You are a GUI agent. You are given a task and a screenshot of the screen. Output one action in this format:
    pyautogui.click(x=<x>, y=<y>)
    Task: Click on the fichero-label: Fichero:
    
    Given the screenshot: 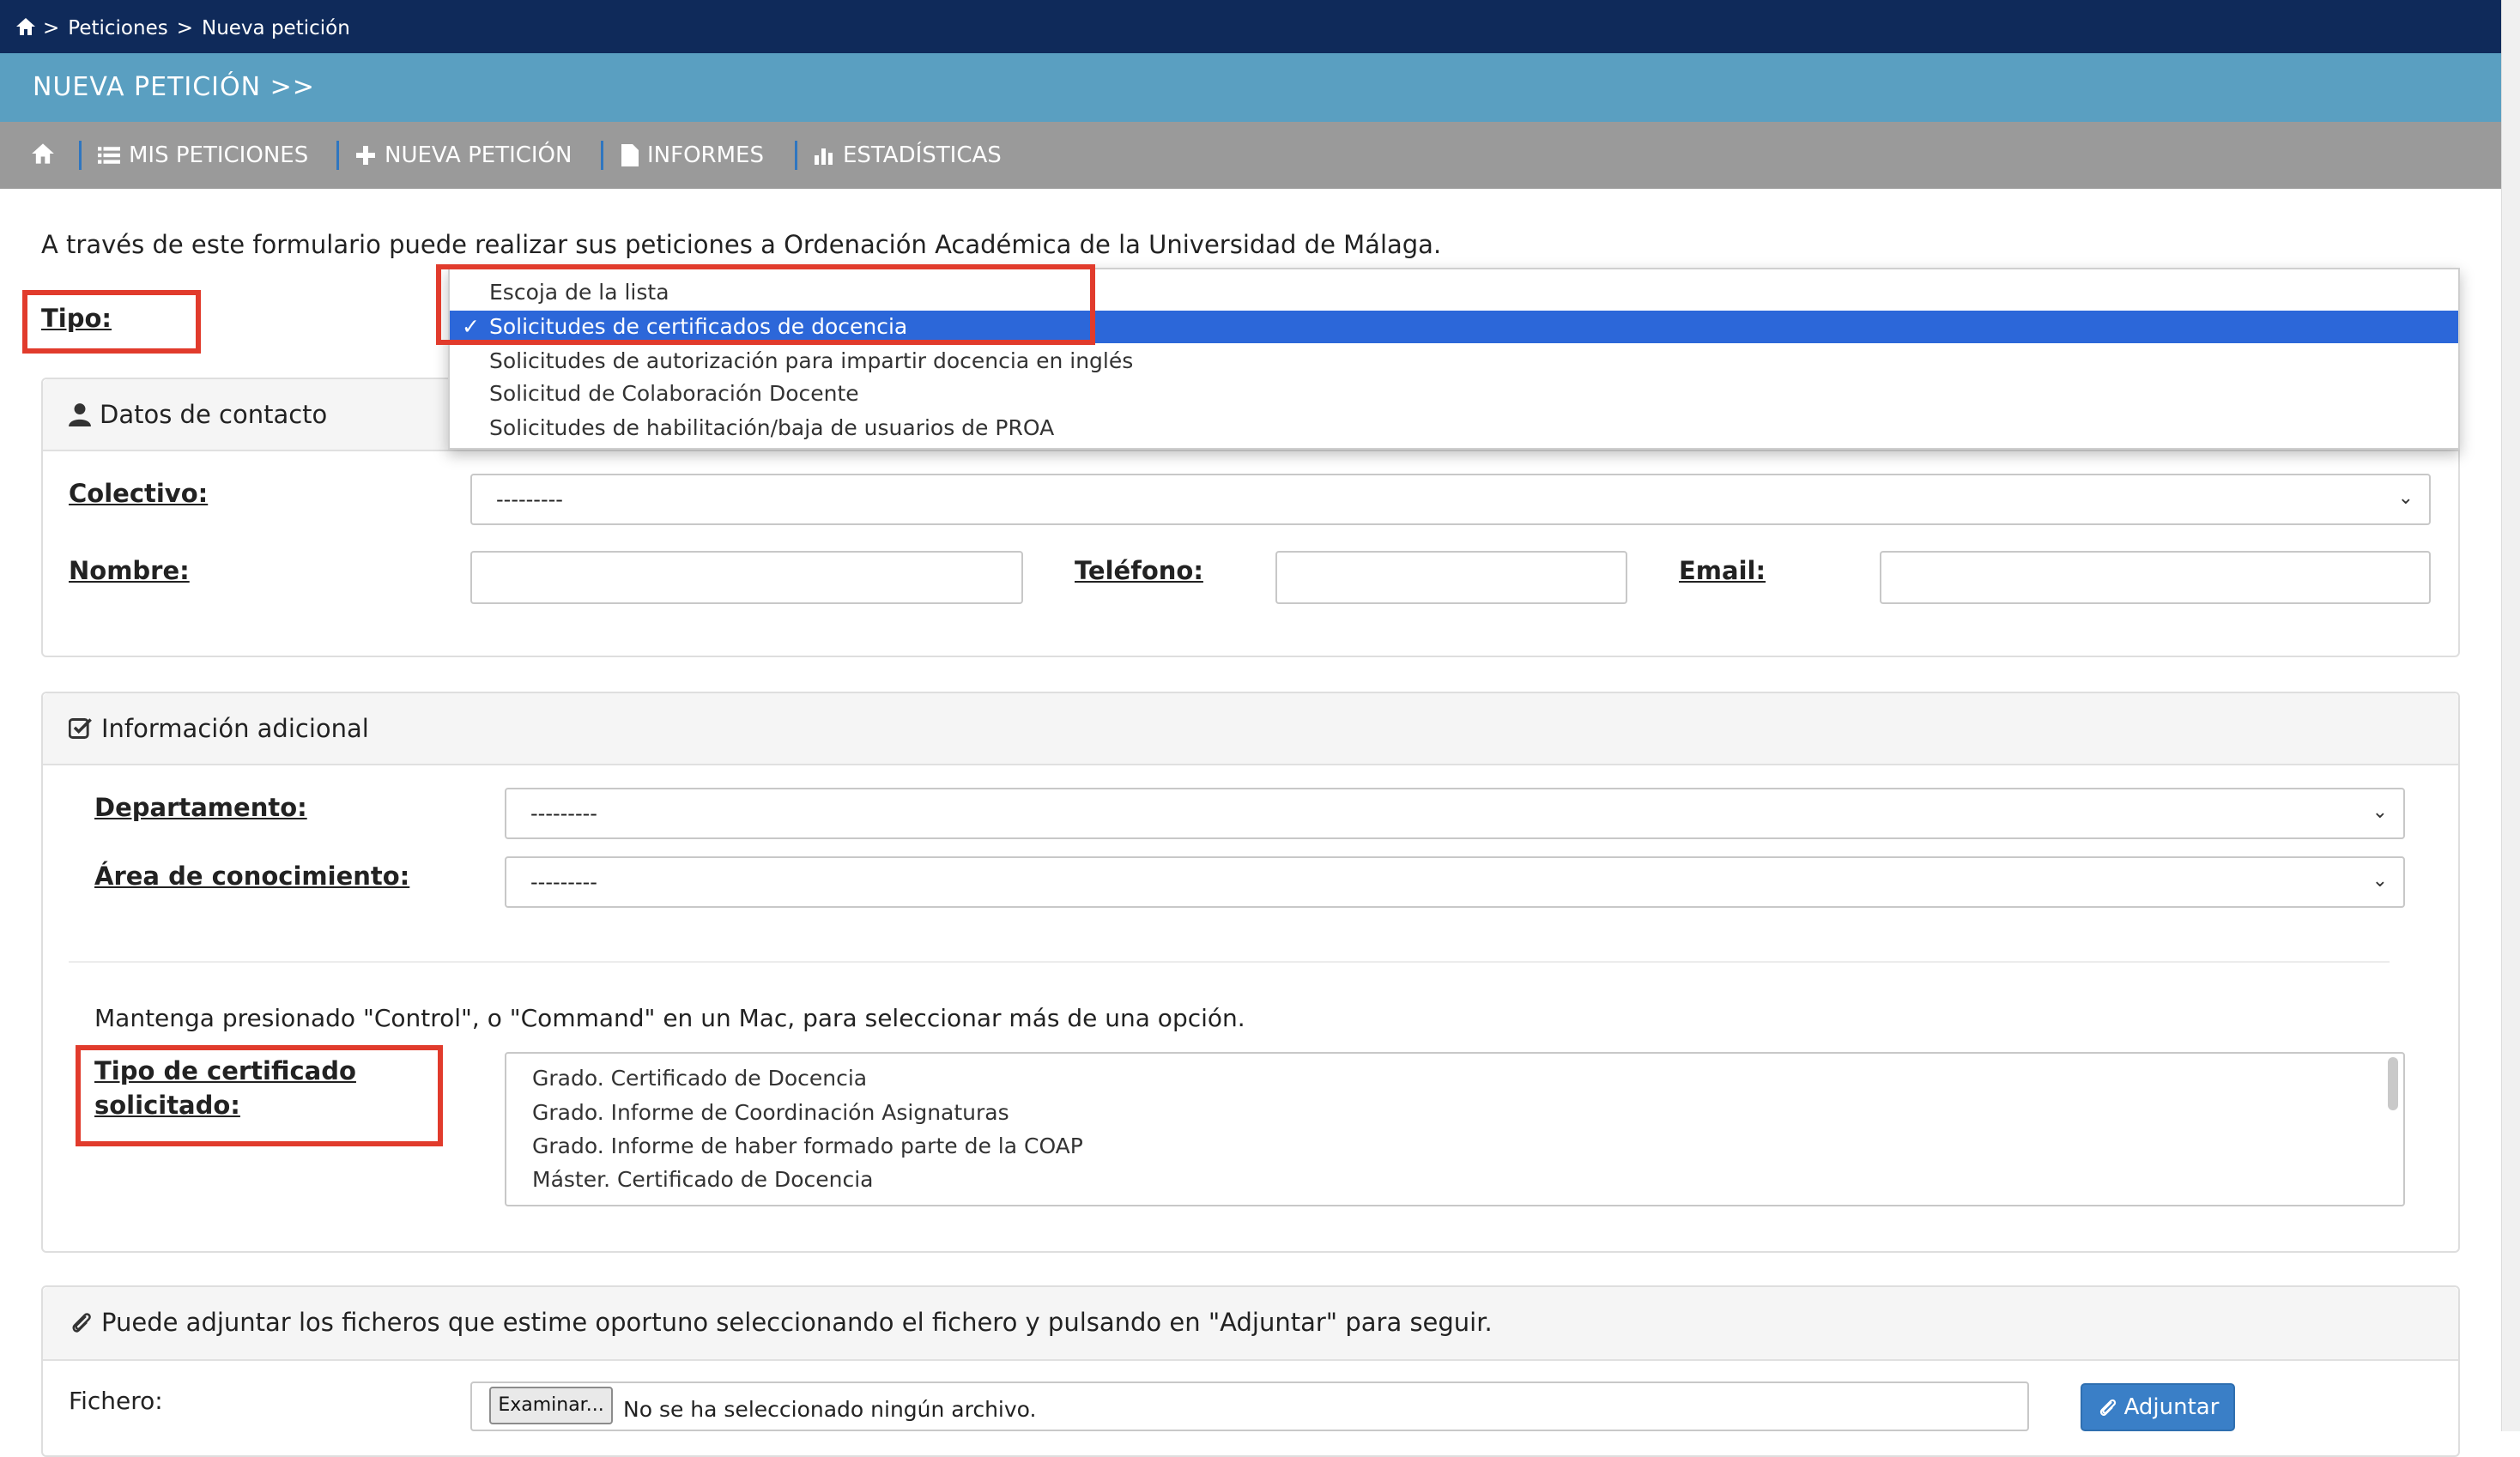 What is the action you would take?
    pyautogui.click(x=116, y=1401)
    